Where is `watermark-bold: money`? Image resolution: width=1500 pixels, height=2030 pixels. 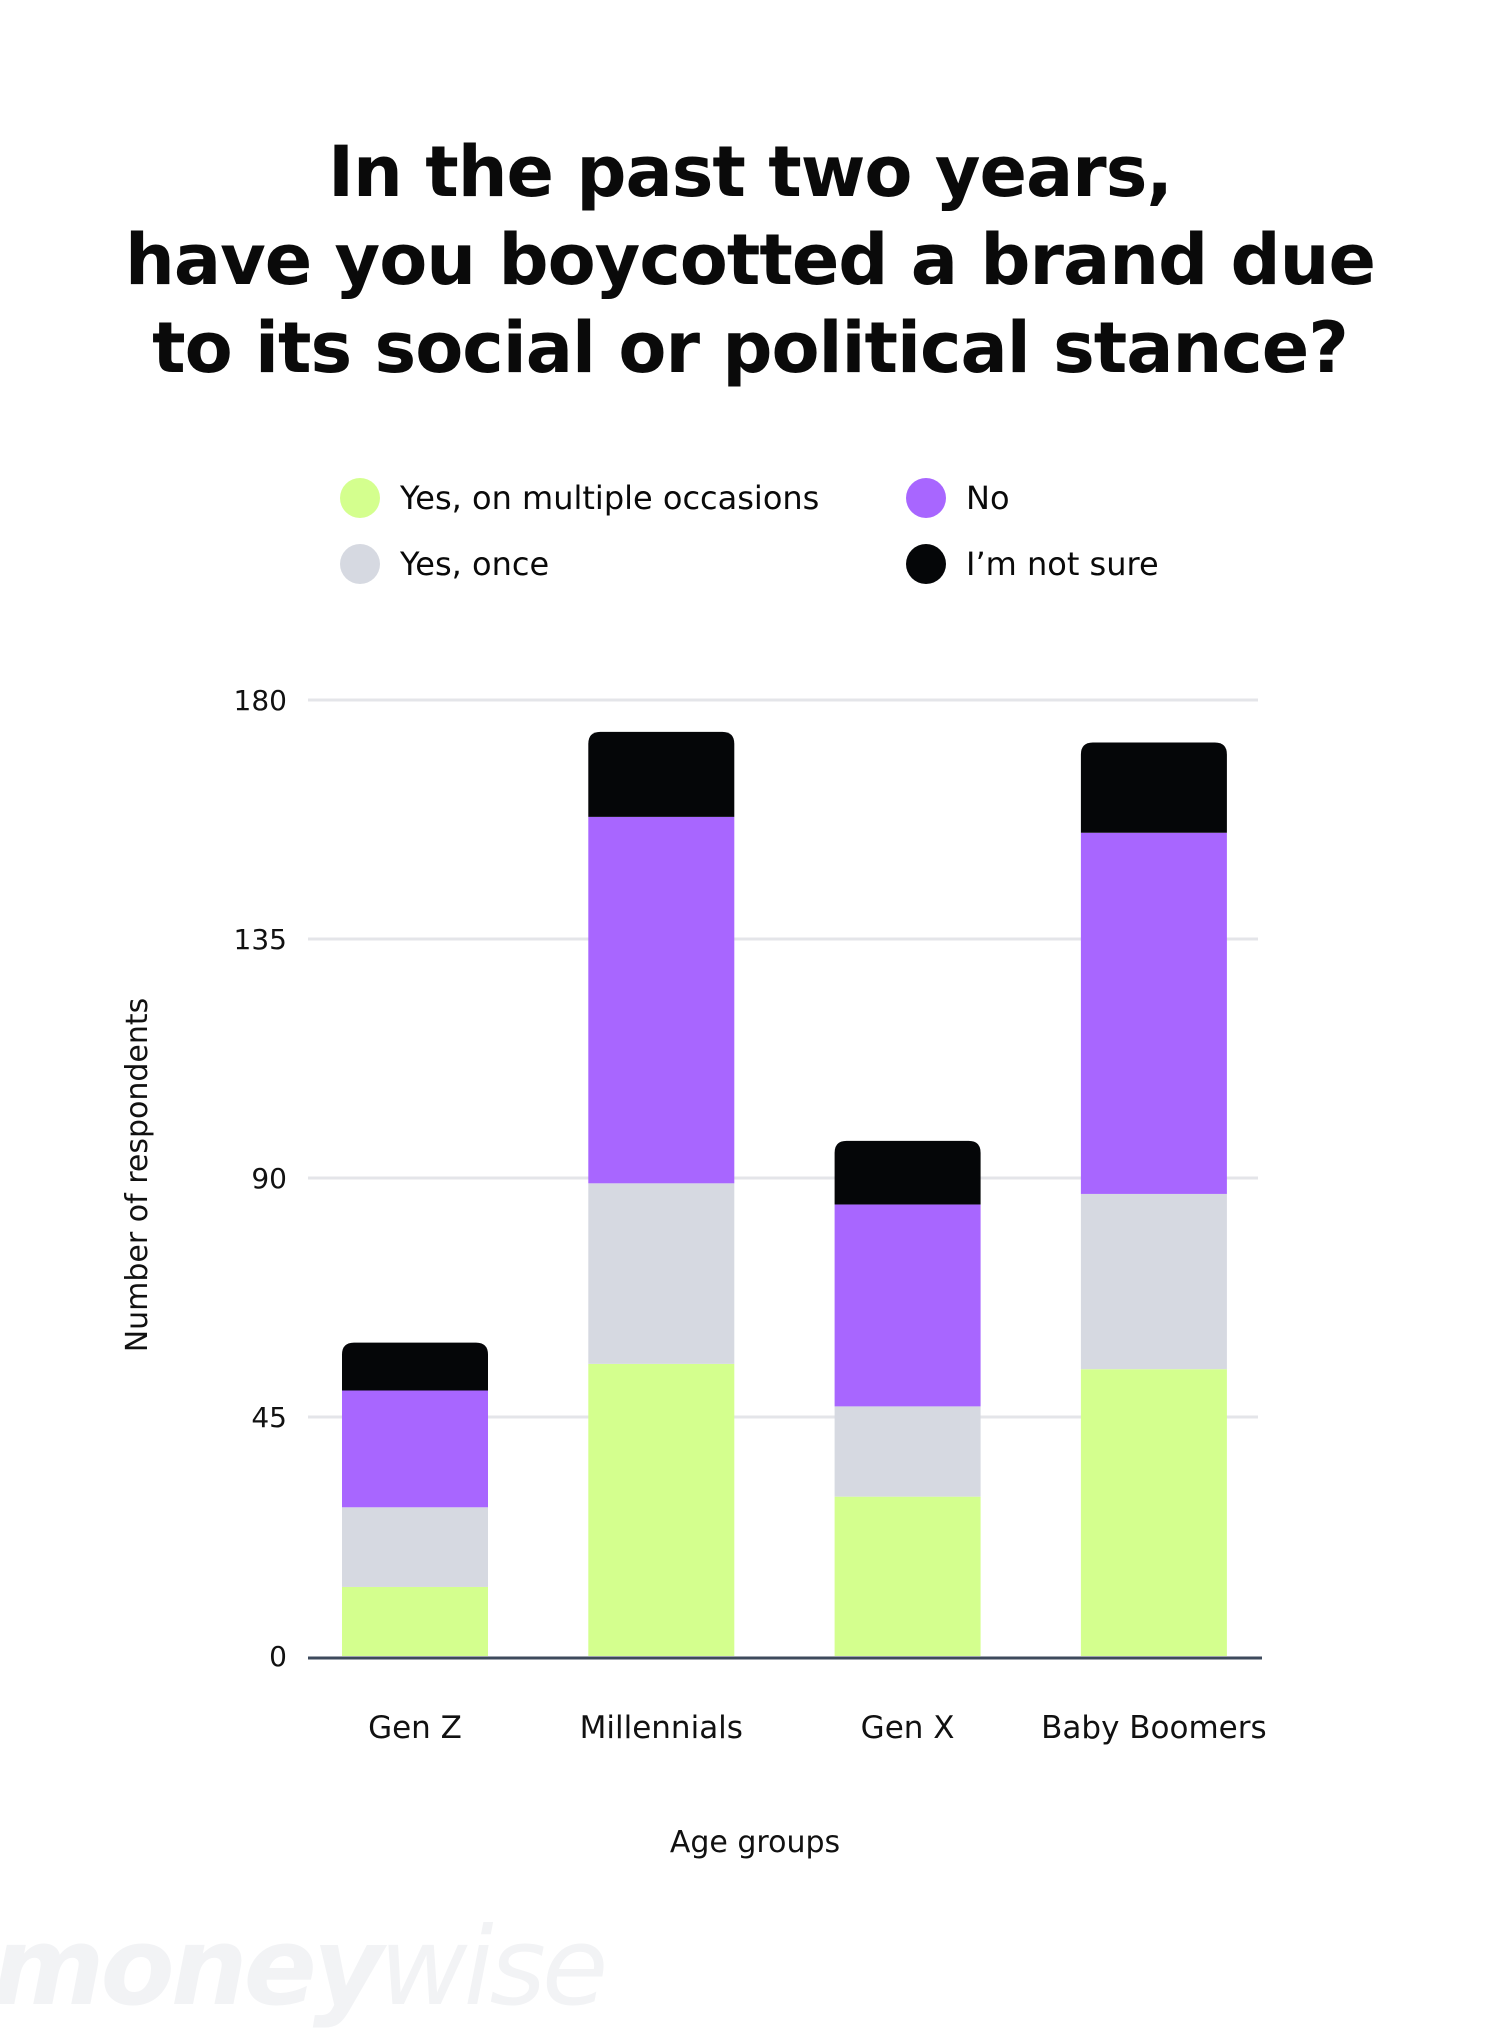
watermark-bold: money is located at coordinates (191, 1967).